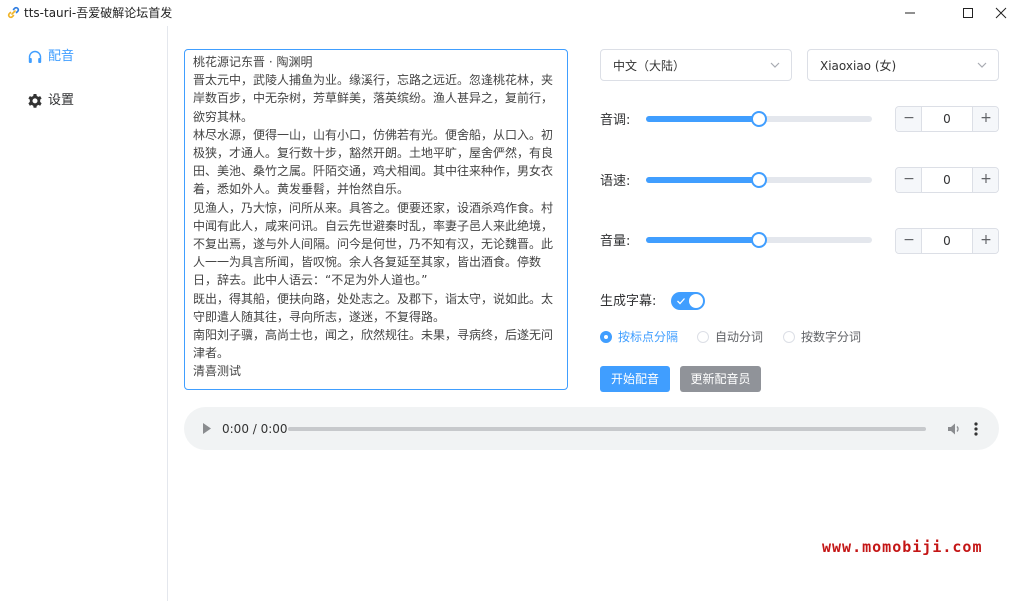  Describe the element at coordinates (702, 119) in the screenshot. I see `pitch-slider-fill` at that location.